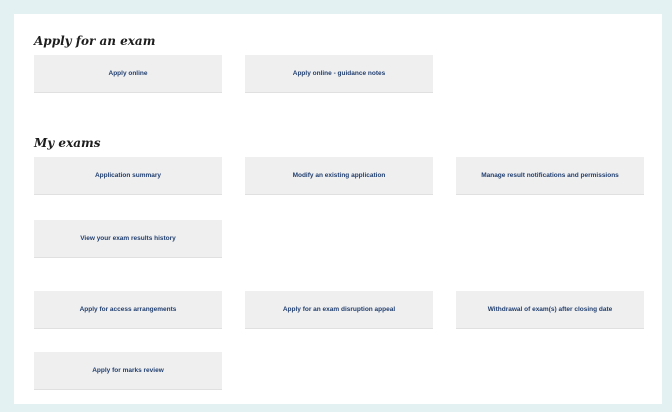 The image size is (672, 412). I want to click on apply-online-guidance-notes-button: Apply online - guidance notes, so click(339, 74).